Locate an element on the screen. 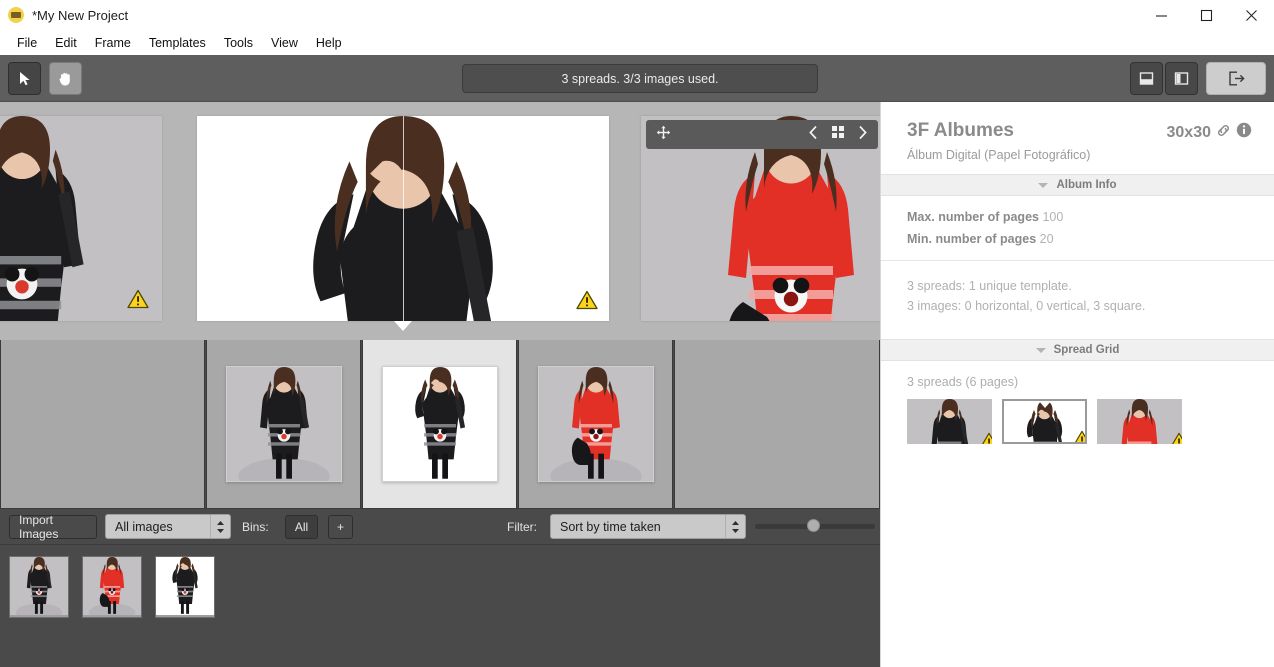  menu-item-view: View is located at coordinates (284, 43).